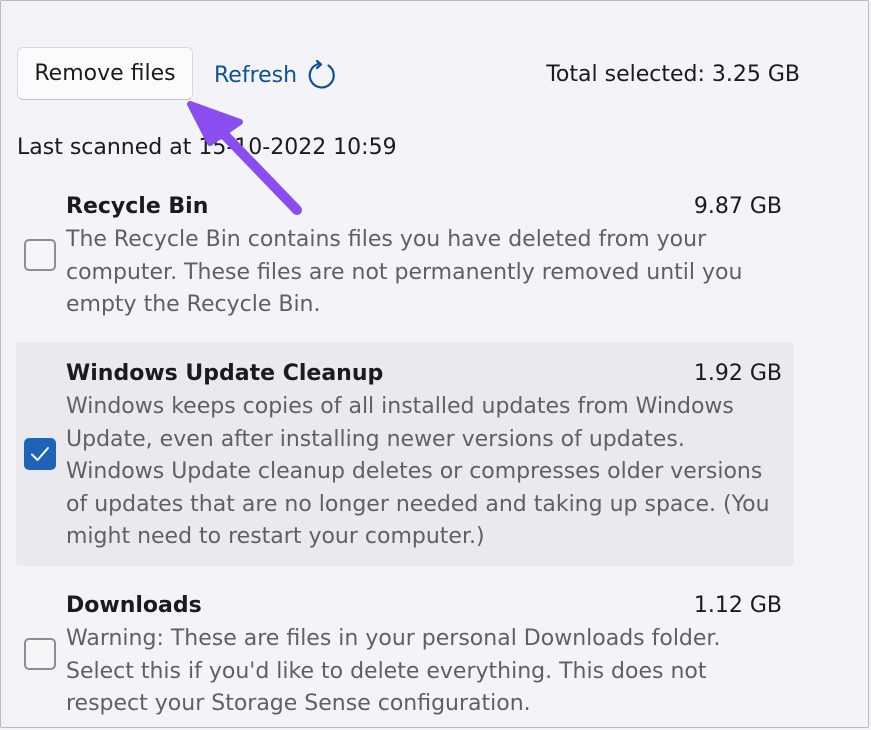 Image resolution: width=871 pixels, height=730 pixels. Describe the element at coordinates (673, 74) in the screenshot. I see `total-selected: Total selected: 3.25 GB` at that location.